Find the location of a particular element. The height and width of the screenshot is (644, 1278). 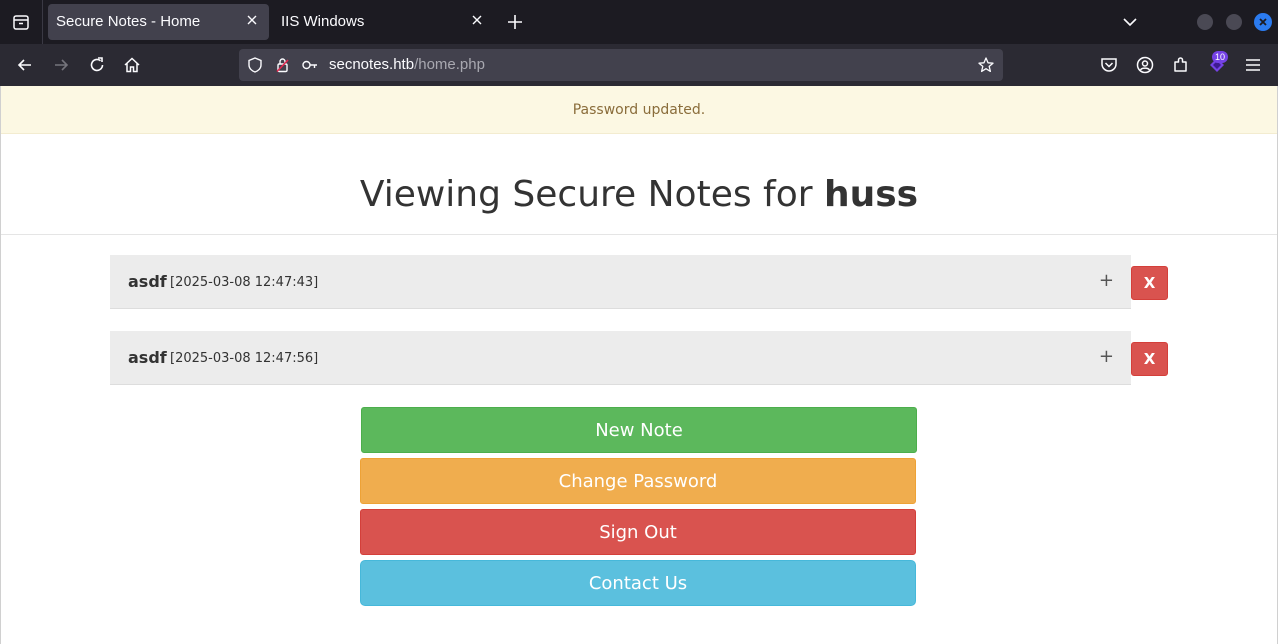

url-path: /home.php is located at coordinates (449, 64).